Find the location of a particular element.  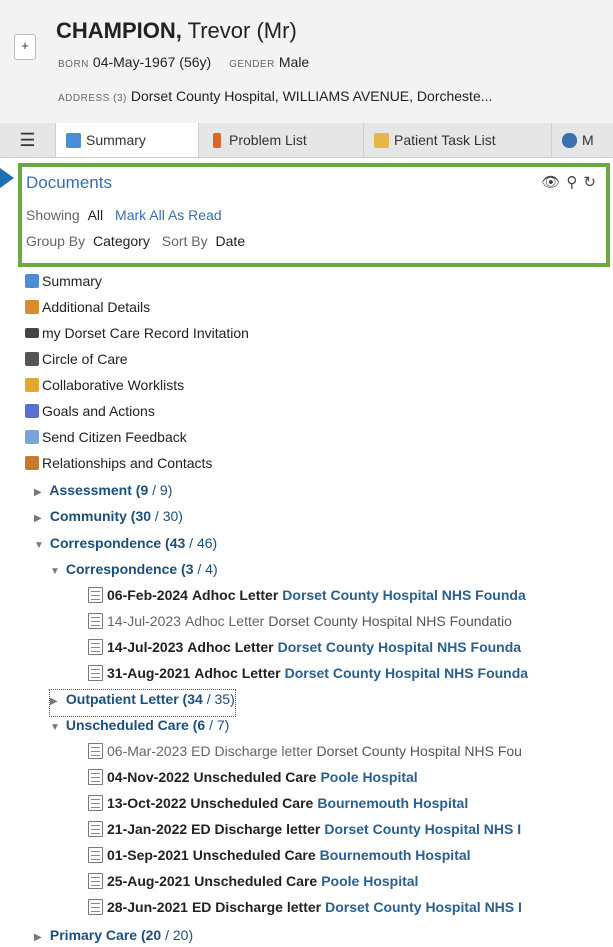

document-organisation: Dorset County Hospital NHS Fou is located at coordinates (419, 751).